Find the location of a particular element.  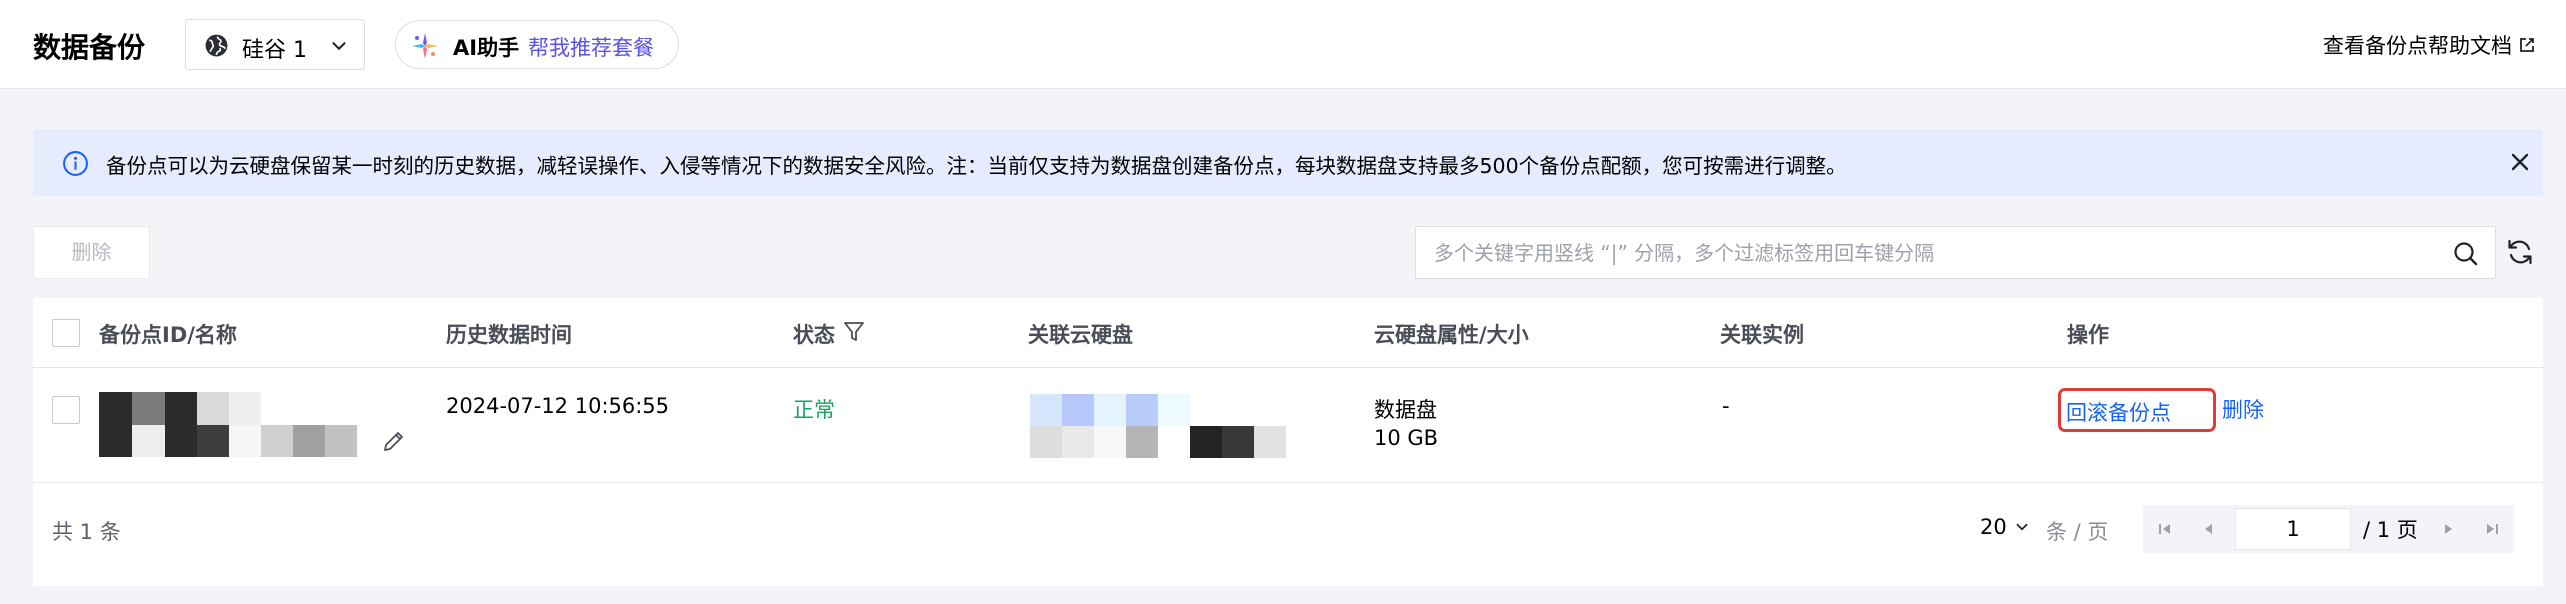

total-pages: / 1 页 is located at coordinates (2390, 530).